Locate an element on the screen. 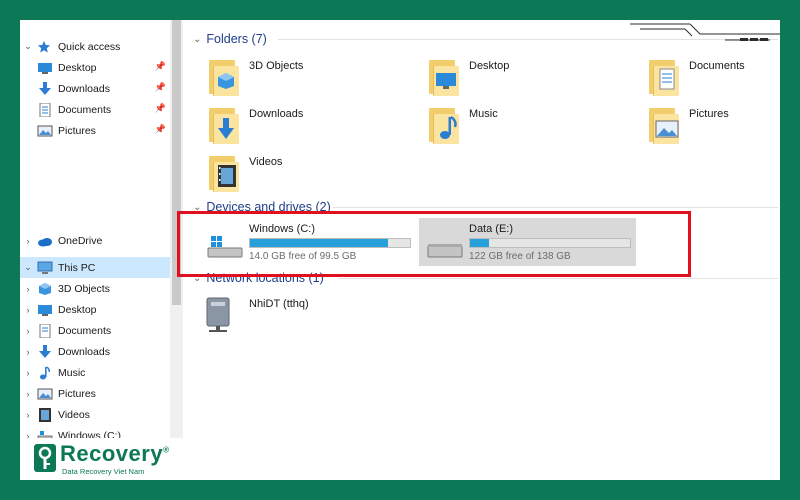  sidebar-item-desktop-pc: › Desktop is located at coordinates (95, 309).